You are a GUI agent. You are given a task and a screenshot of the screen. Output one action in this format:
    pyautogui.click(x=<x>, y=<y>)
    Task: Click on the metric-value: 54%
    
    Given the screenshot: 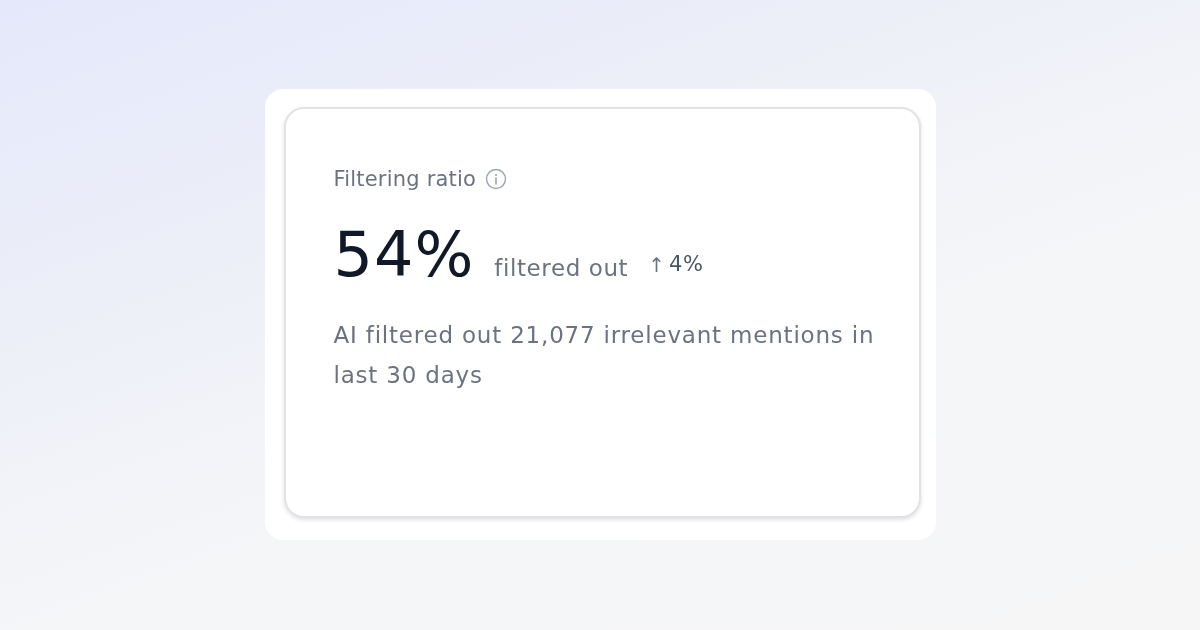 What is the action you would take?
    pyautogui.click(x=404, y=255)
    